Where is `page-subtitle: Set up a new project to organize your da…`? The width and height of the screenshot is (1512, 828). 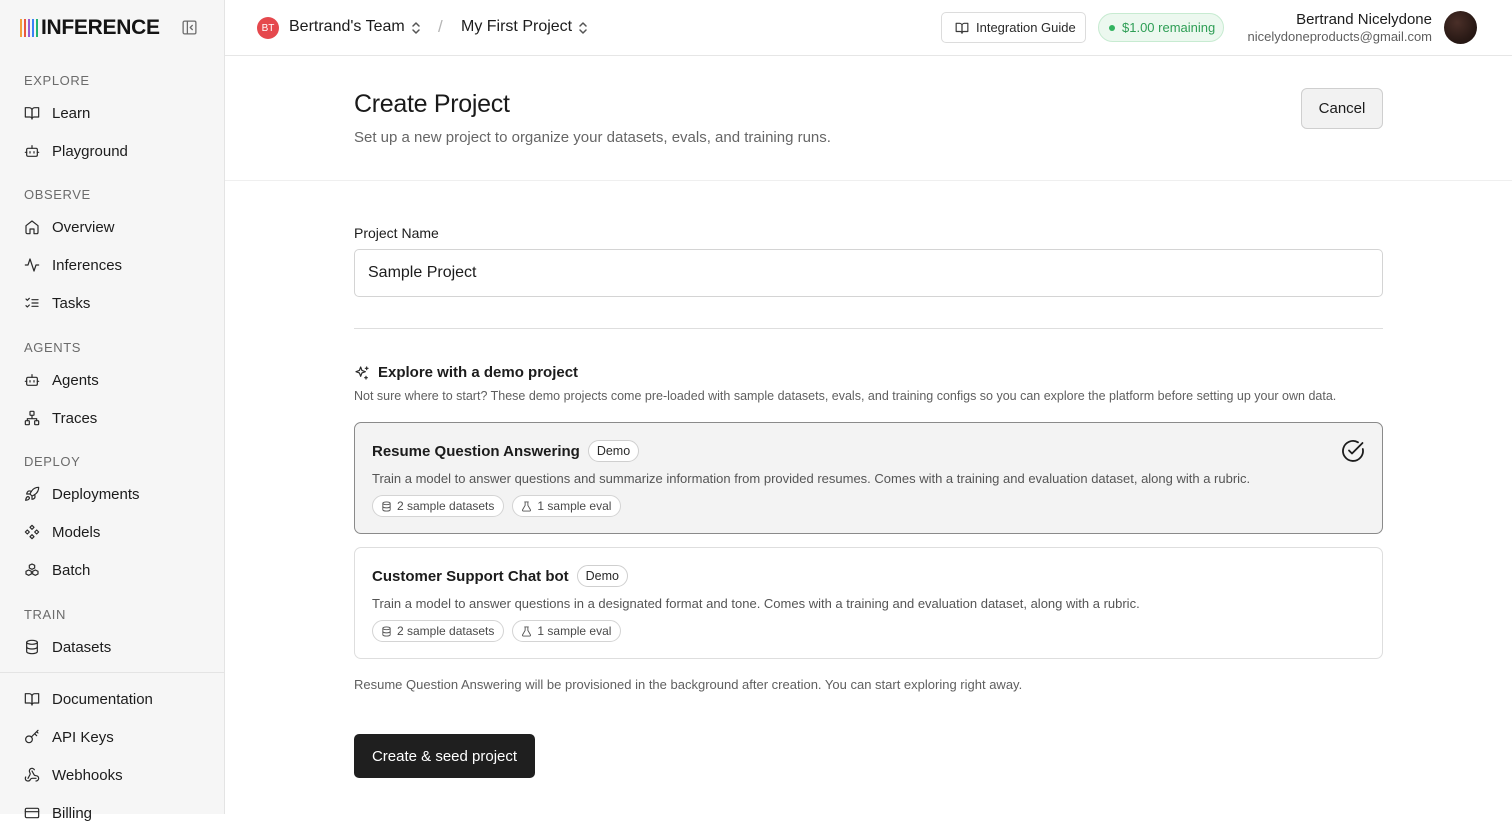
page-subtitle: Set up a new project to organize your da… is located at coordinates (592, 137).